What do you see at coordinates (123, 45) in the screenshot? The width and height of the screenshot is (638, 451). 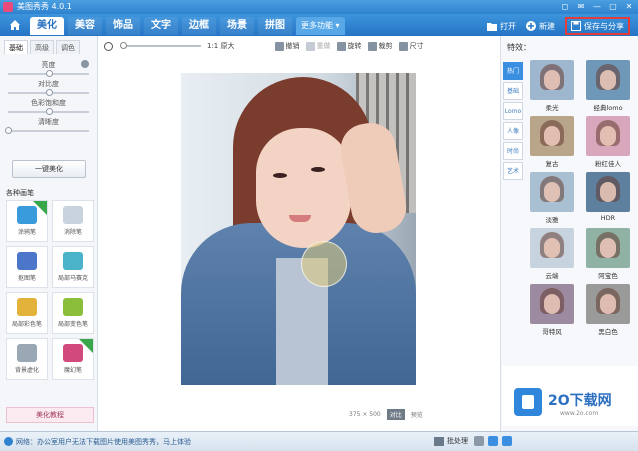 I see `zoom-slider-thumb` at bounding box center [123, 45].